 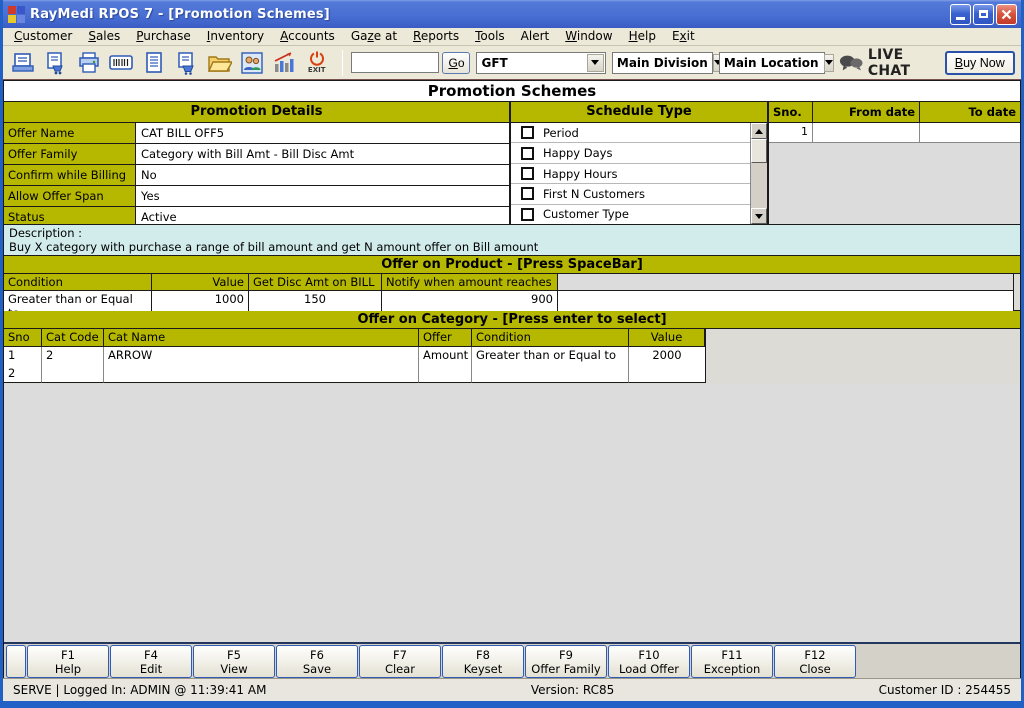 What do you see at coordinates (317, 668) in the screenshot?
I see `fkey-label: Save` at bounding box center [317, 668].